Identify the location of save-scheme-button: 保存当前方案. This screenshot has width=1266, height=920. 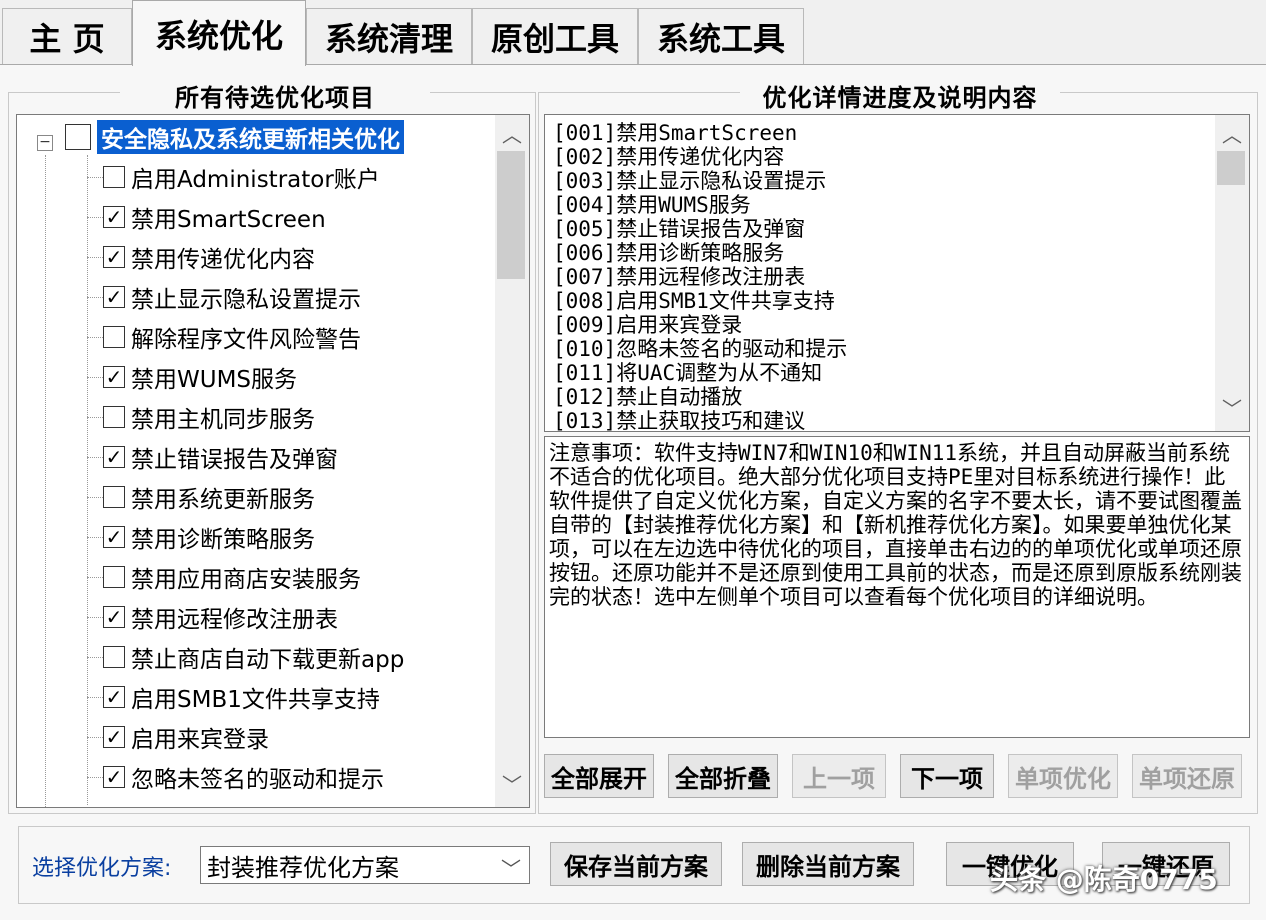
(636, 864).